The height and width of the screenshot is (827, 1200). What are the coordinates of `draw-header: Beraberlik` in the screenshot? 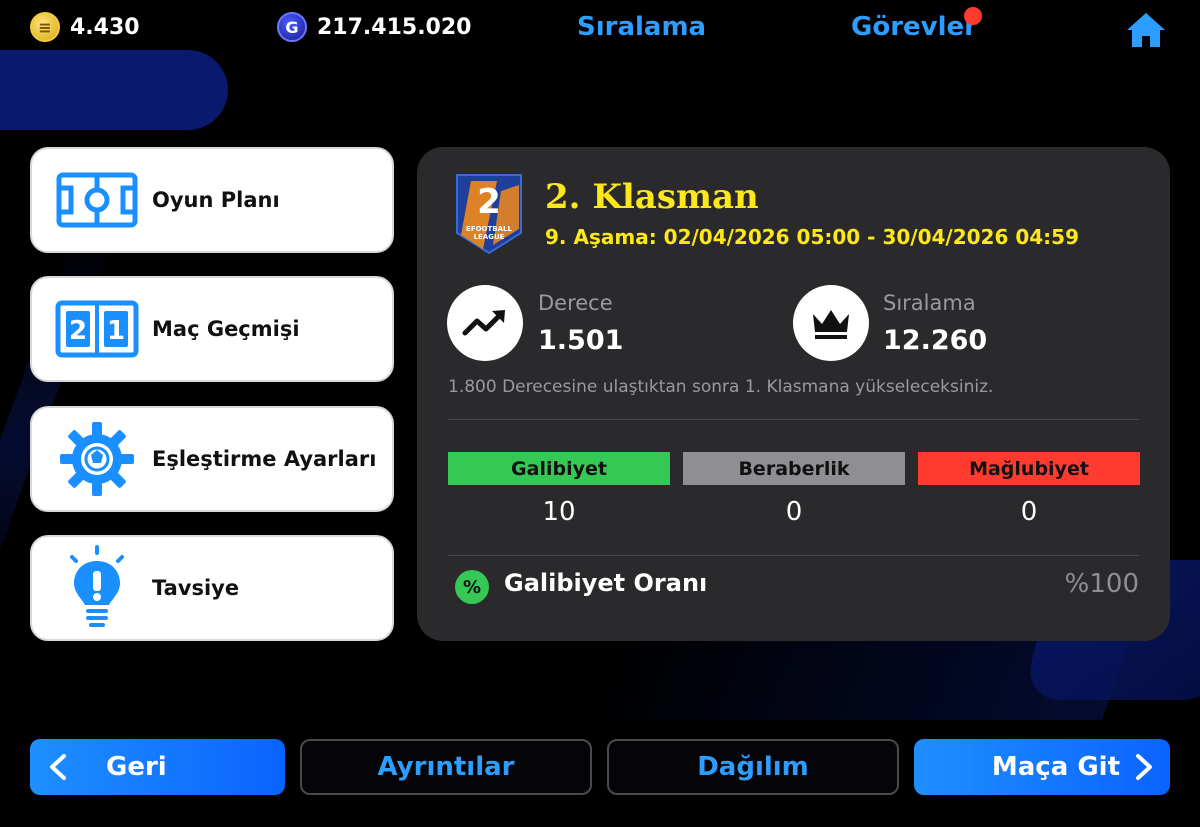 It's located at (794, 468).